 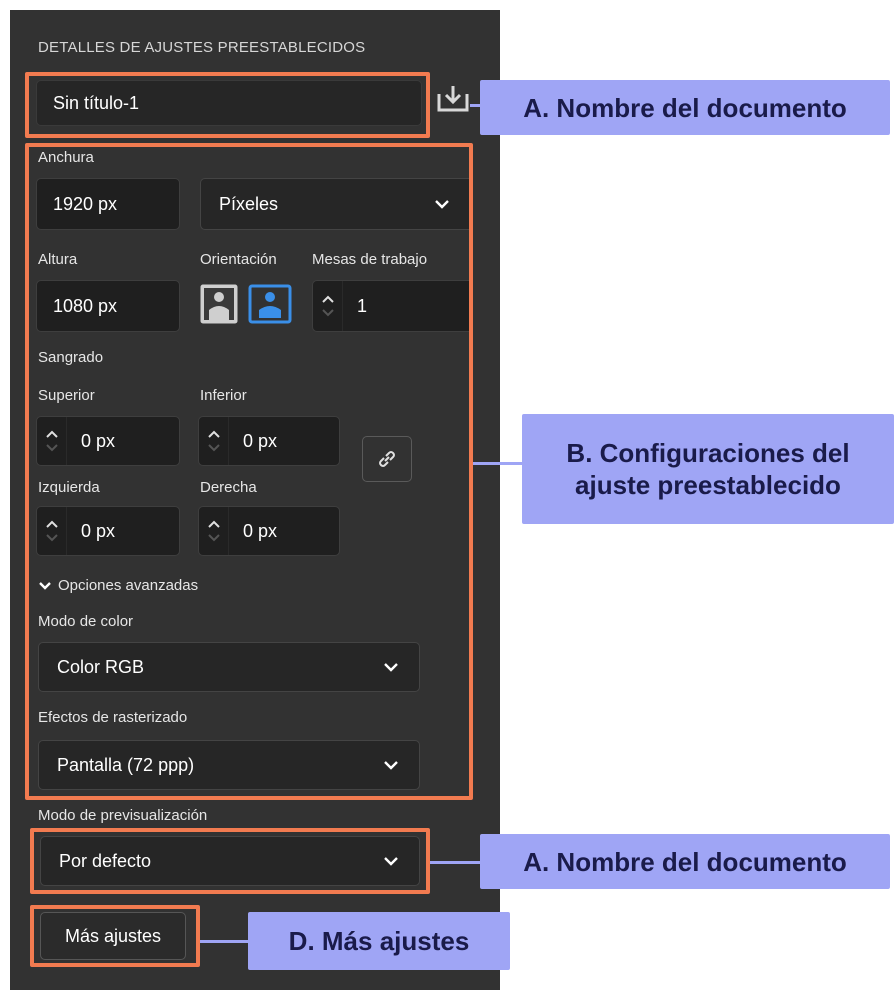 What do you see at coordinates (685, 107) in the screenshot?
I see `callout-a-top: A. Nombre del documento` at bounding box center [685, 107].